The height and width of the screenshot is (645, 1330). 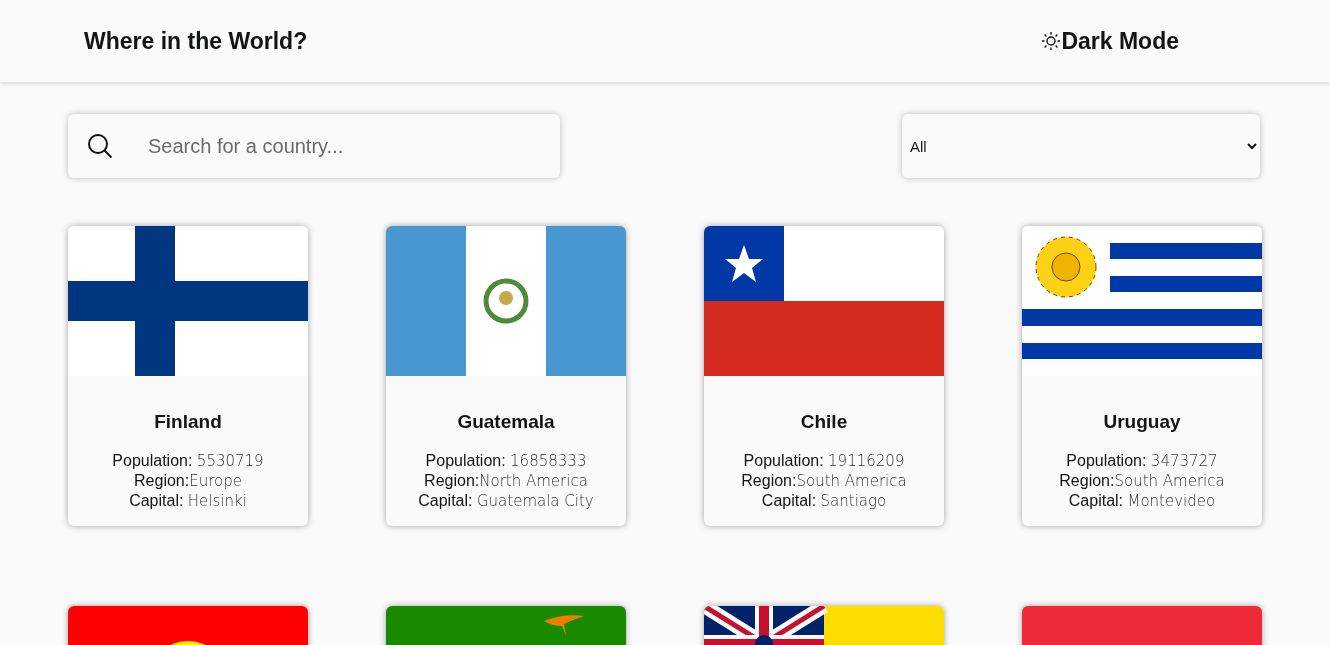 I want to click on country-detail: Population: 19116209, so click(x=824, y=460).